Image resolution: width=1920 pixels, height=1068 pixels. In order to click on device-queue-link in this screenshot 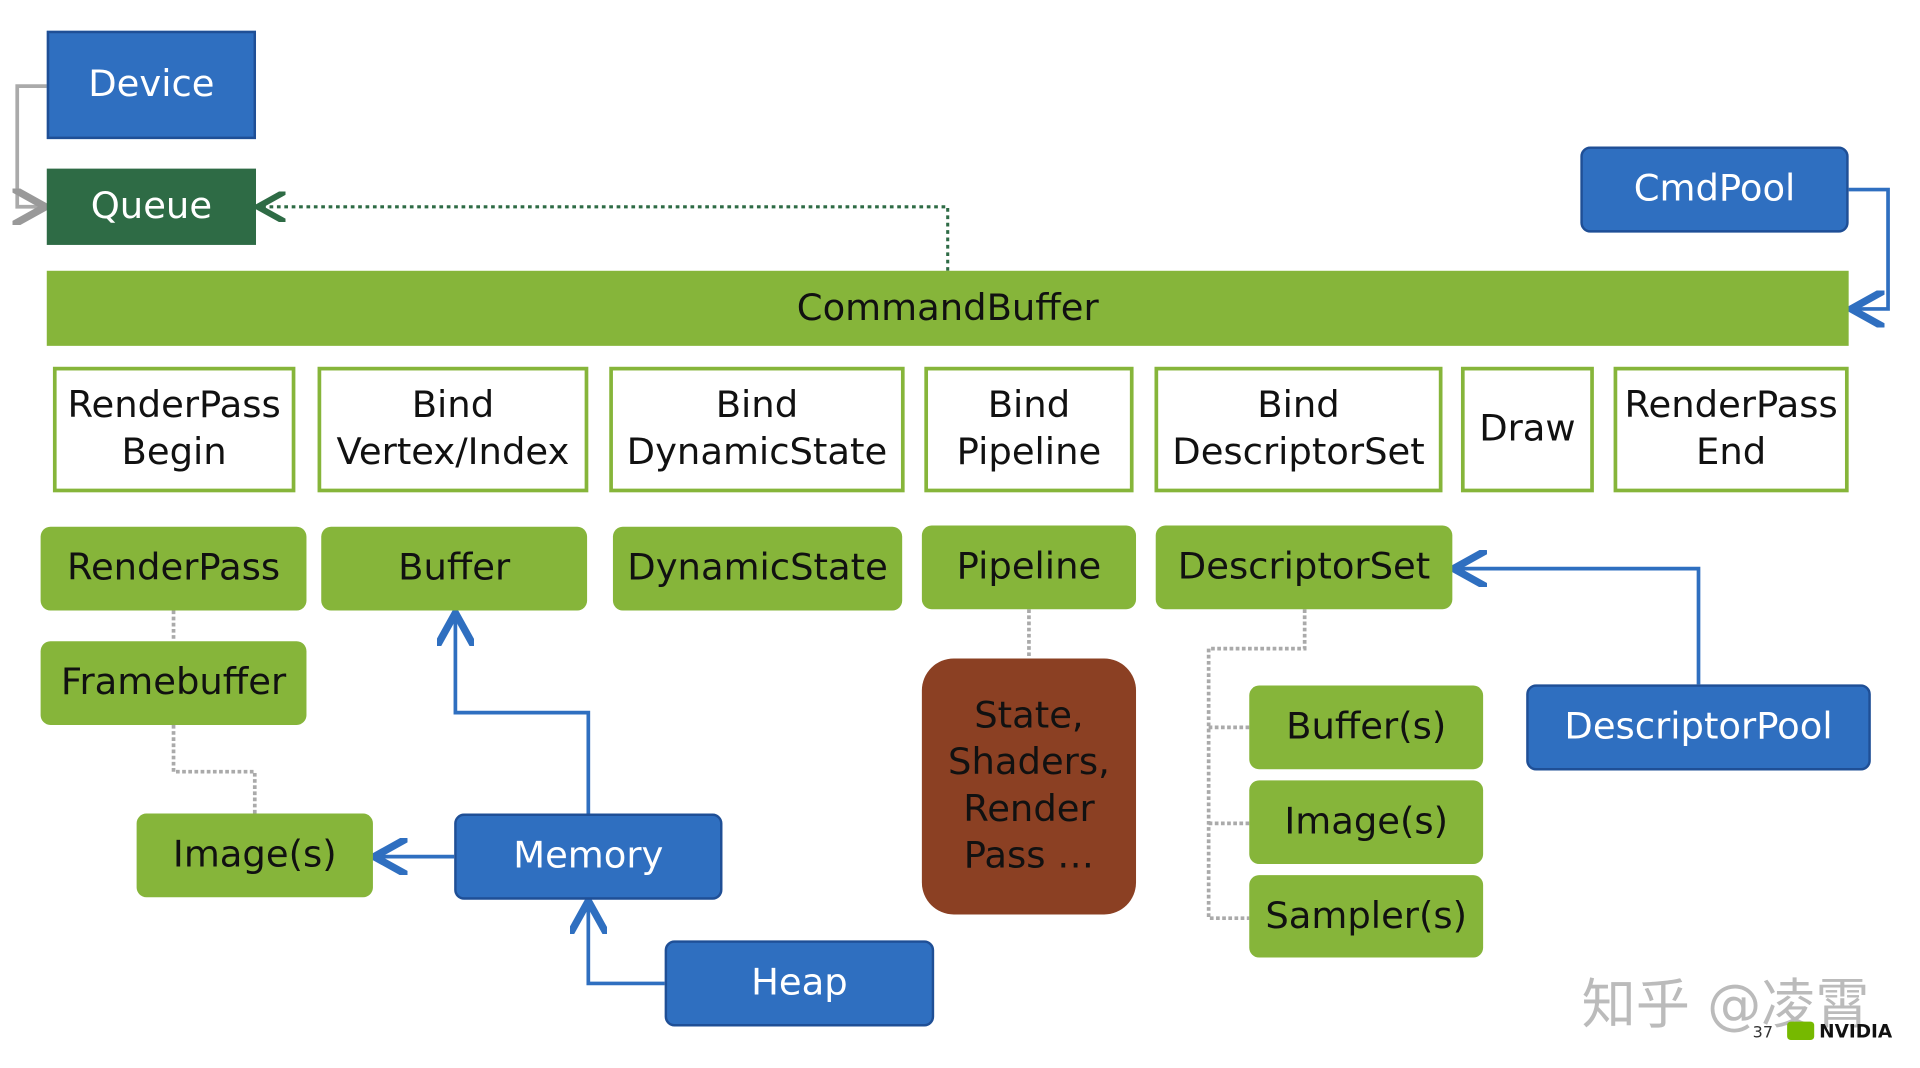, I will do `click(32, 145)`.